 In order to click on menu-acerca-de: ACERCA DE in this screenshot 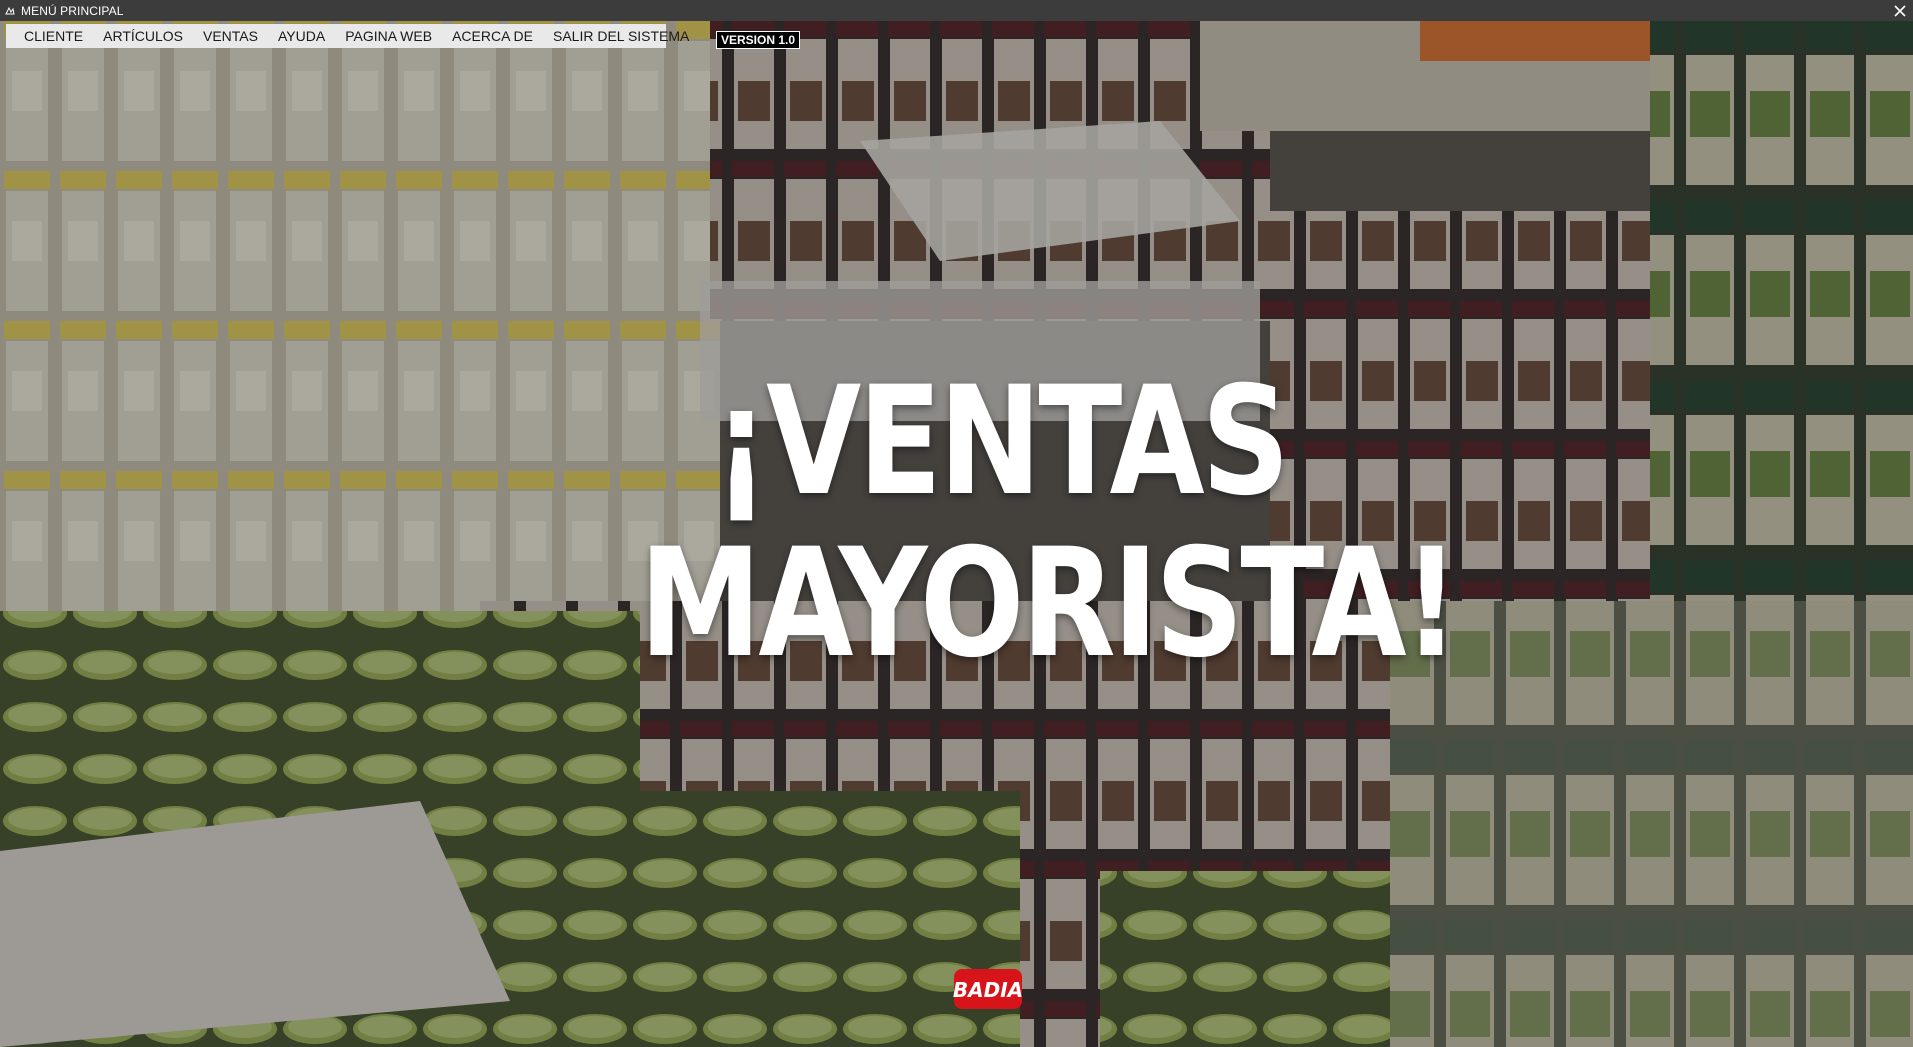, I will do `click(492, 36)`.